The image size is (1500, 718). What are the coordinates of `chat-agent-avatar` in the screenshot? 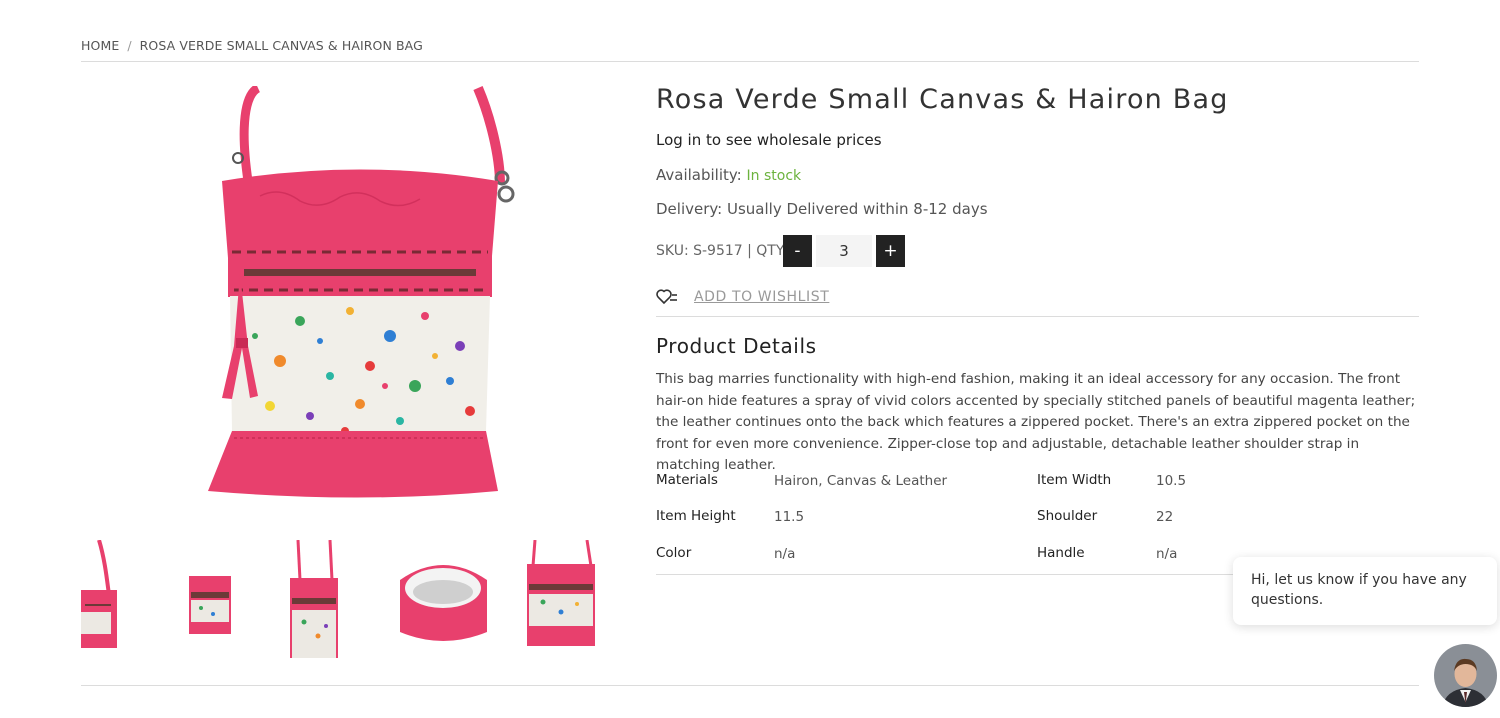 It's located at (1465, 675).